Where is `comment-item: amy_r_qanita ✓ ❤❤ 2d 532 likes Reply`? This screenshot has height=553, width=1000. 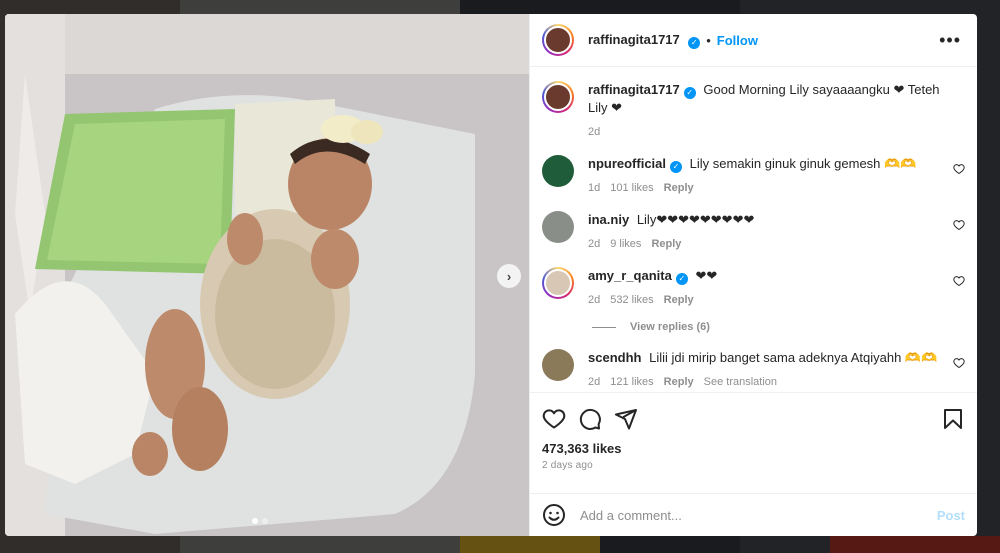 comment-item: amy_r_qanita ✓ ❤❤ 2d 532 likes Reply is located at coordinates (753, 288).